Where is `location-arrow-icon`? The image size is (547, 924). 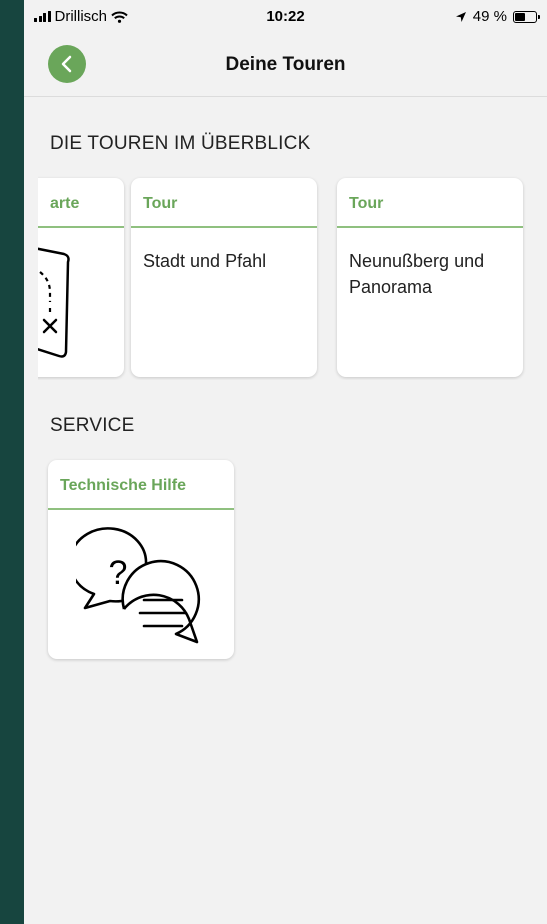 location-arrow-icon is located at coordinates (460, 16).